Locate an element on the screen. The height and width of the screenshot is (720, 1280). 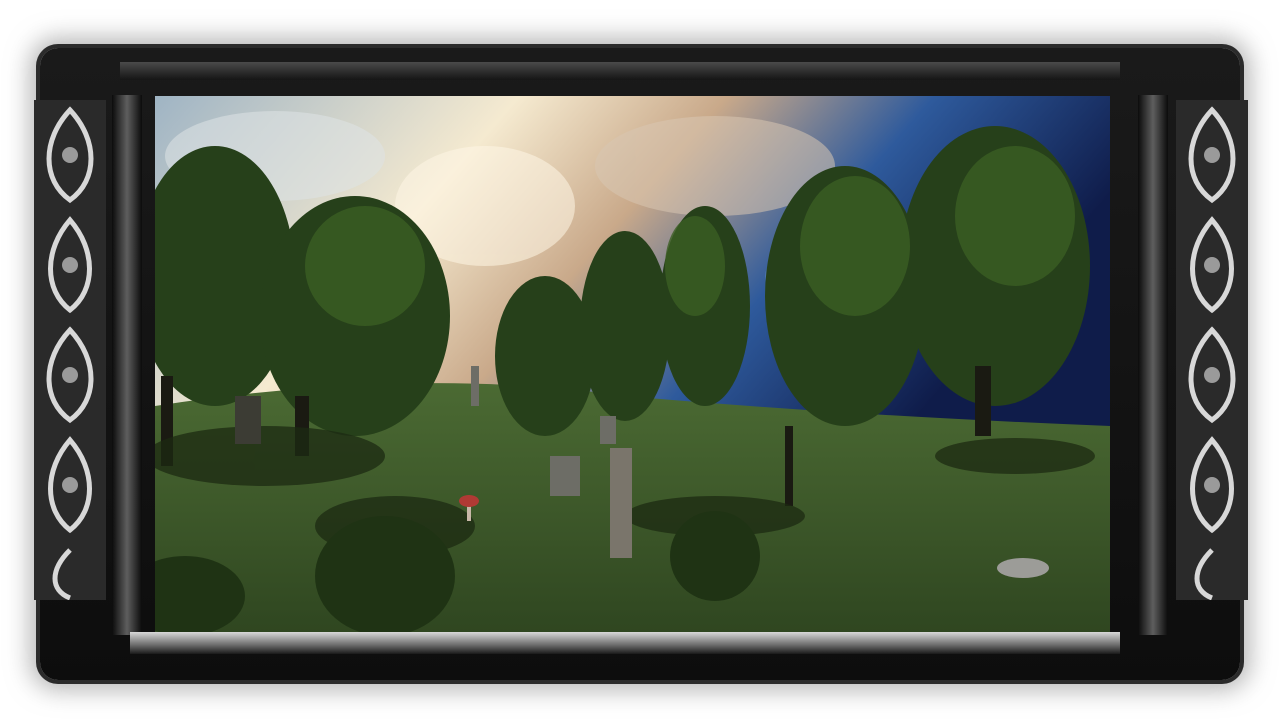
frame-right-bar is located at coordinates (1153, 365).